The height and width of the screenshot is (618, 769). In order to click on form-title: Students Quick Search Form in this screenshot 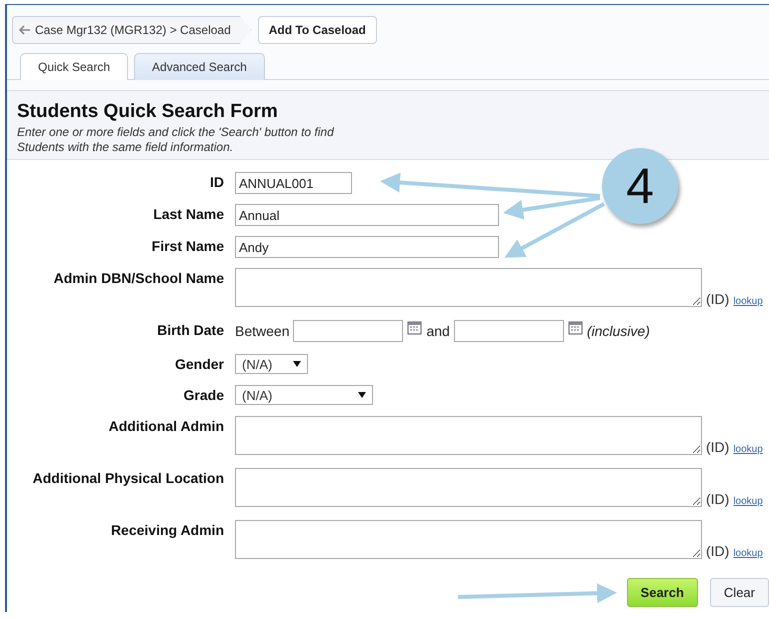, I will do `click(148, 112)`.